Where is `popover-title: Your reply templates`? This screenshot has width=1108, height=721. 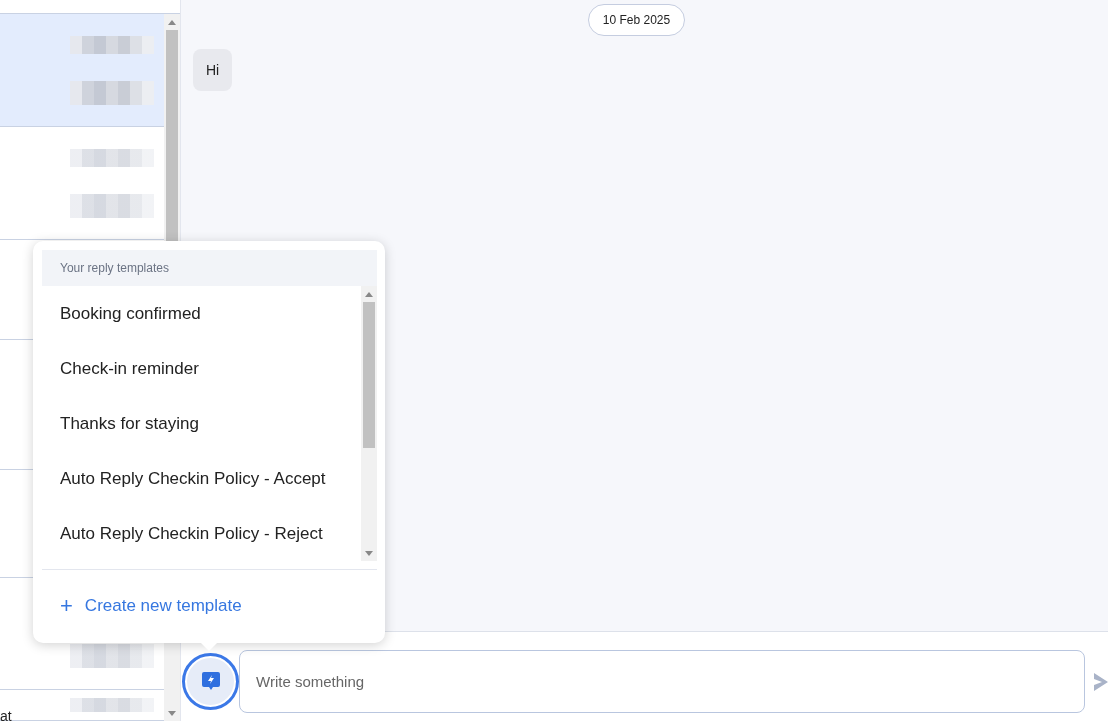 popover-title: Your reply templates is located at coordinates (209, 268).